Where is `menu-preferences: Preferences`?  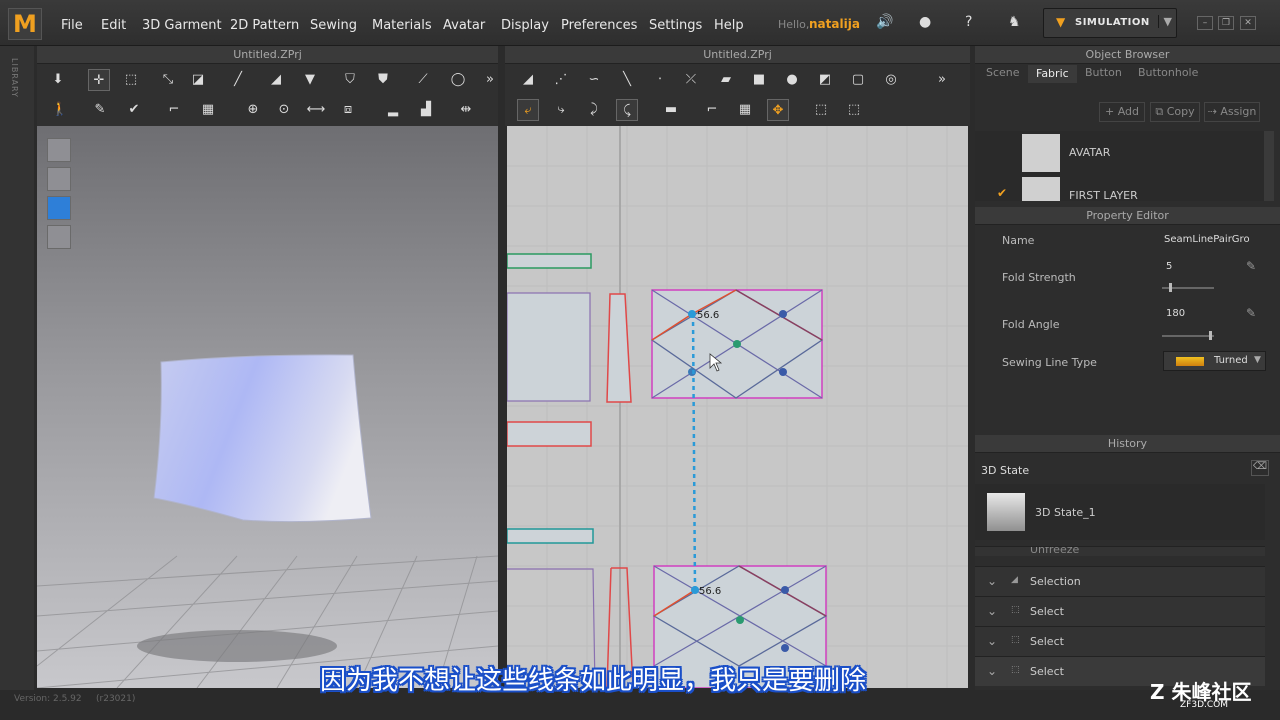
menu-preferences: Preferences is located at coordinates (599, 25).